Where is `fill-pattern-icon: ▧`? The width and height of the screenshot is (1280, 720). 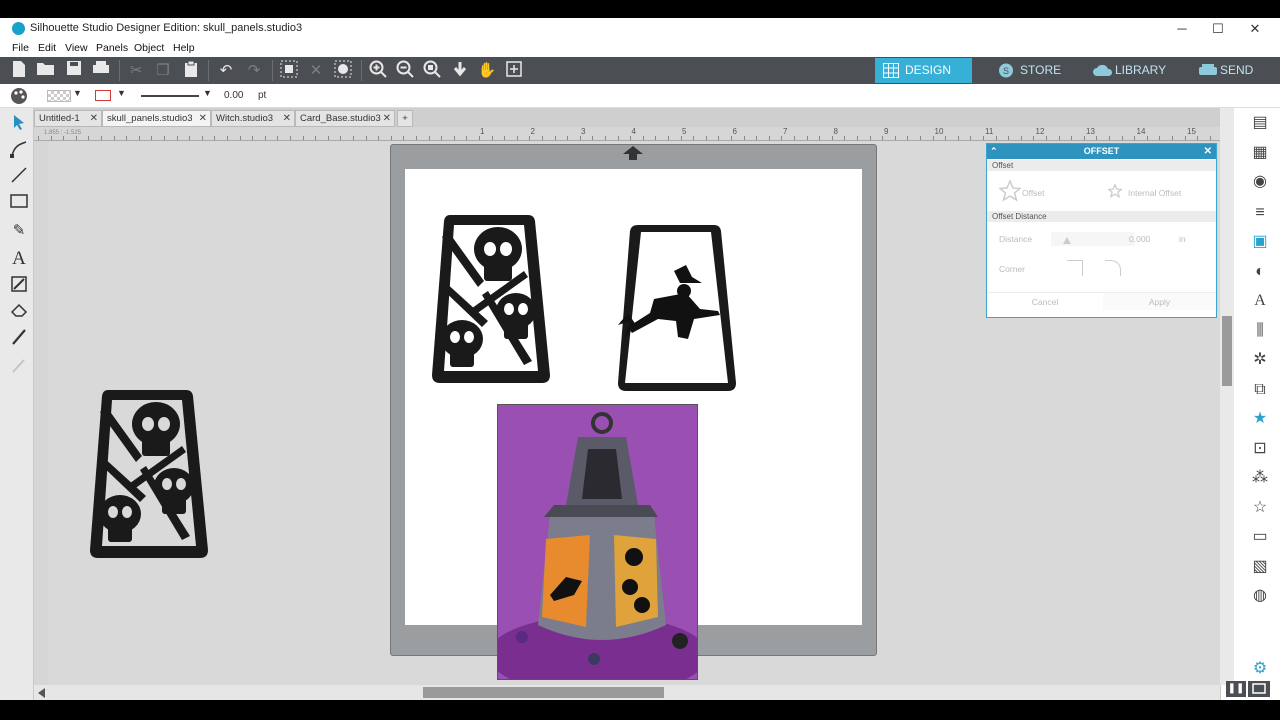
fill-pattern-icon: ▧ is located at coordinates (1260, 567).